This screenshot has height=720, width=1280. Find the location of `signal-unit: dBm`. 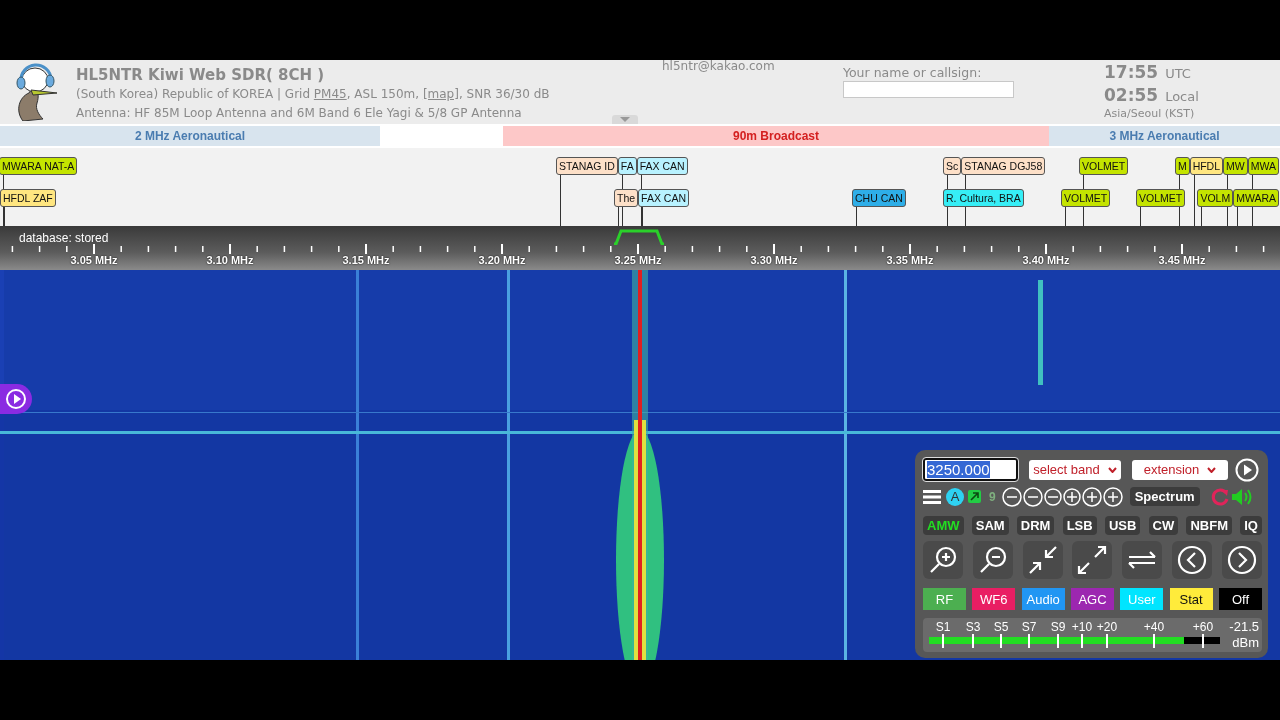

signal-unit: dBm is located at coordinates (1245, 643).